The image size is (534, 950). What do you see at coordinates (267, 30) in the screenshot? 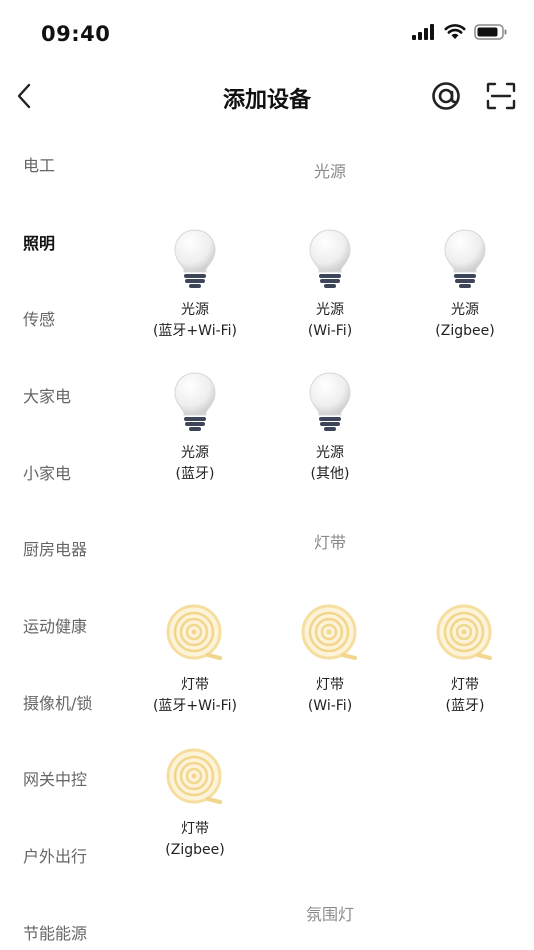
I see `status-bar: 09:40` at bounding box center [267, 30].